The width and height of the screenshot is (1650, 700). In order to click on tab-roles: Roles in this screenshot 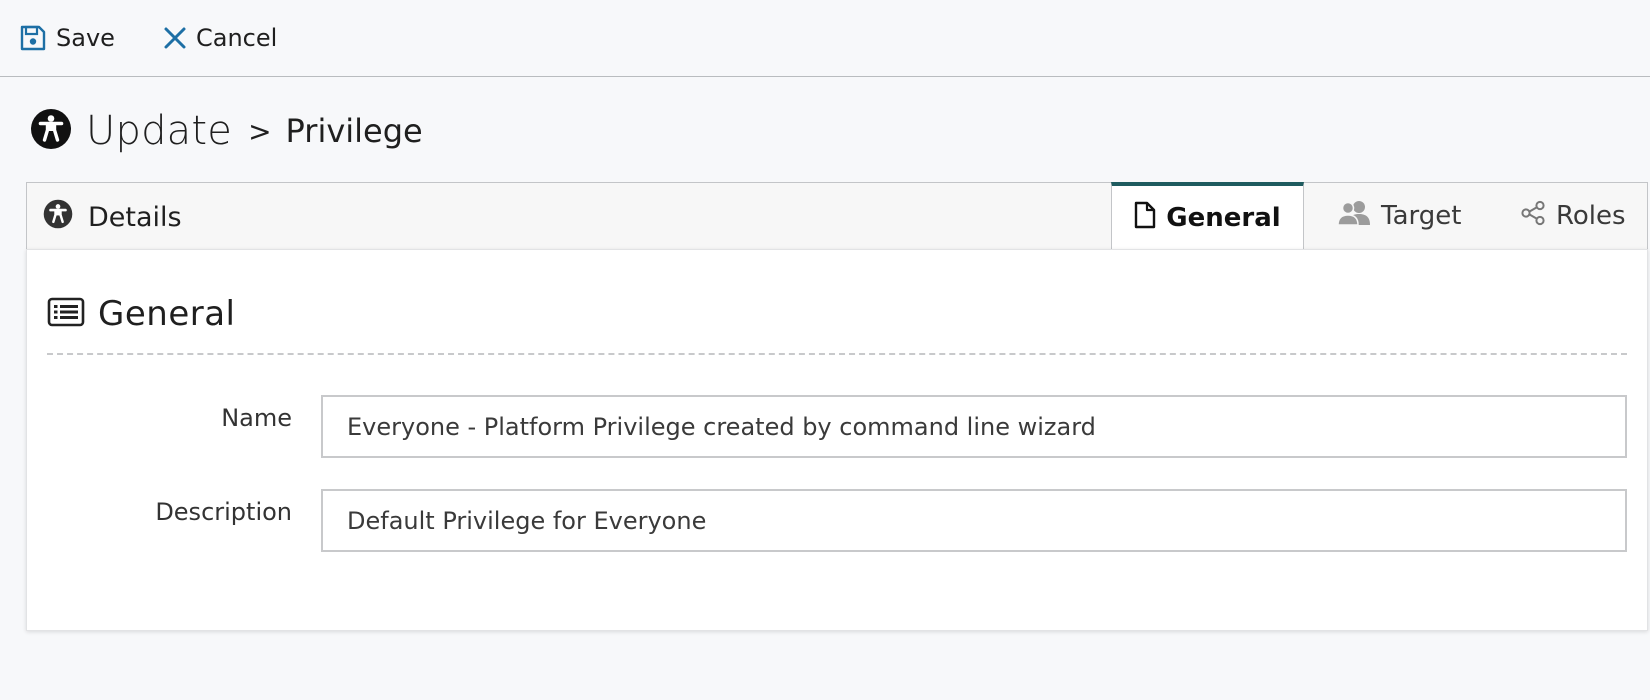, I will do `click(1573, 216)`.